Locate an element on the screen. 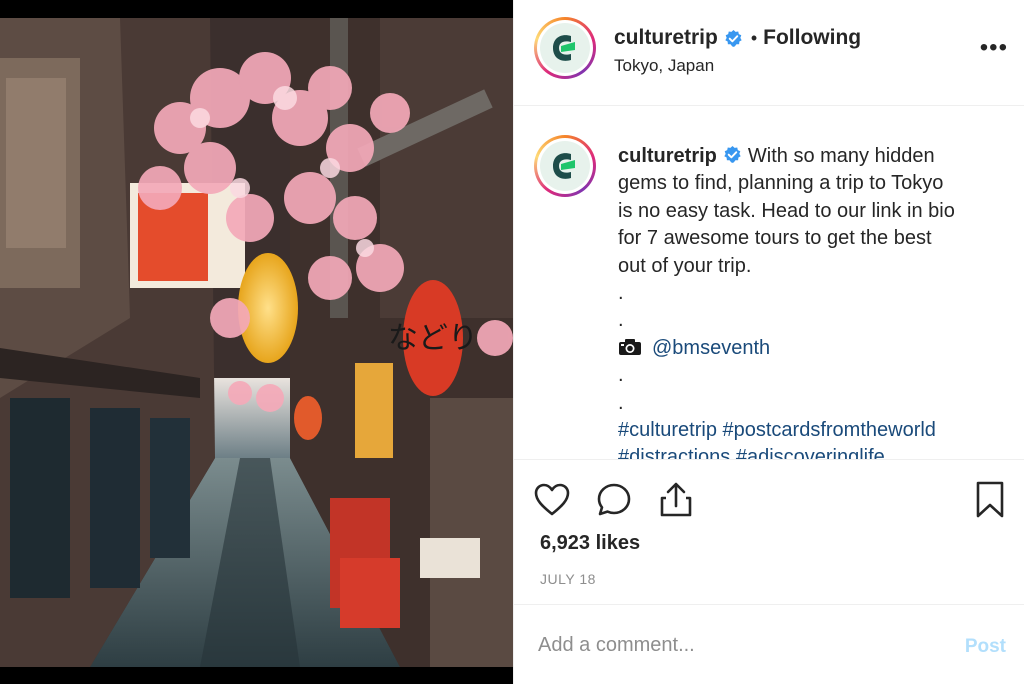 The image size is (1024, 684). post-header: culturetrip • Following Tokyo, Japan ••• is located at coordinates (769, 53).